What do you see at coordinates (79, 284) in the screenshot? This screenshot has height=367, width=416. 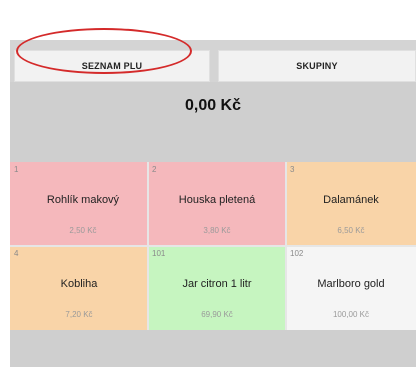 I see `product-name: Kobliha` at bounding box center [79, 284].